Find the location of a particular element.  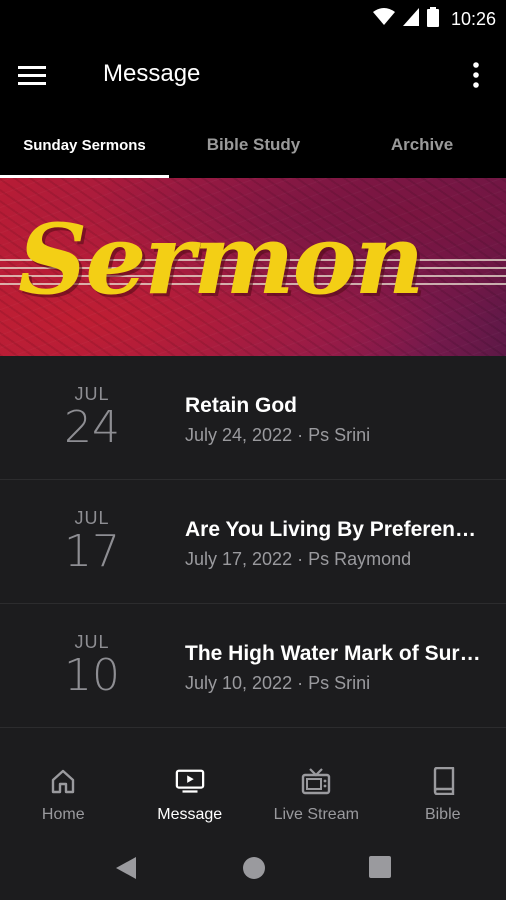

sermon-meta: July 17, 2022 · Ps Raymond is located at coordinates (298, 559).